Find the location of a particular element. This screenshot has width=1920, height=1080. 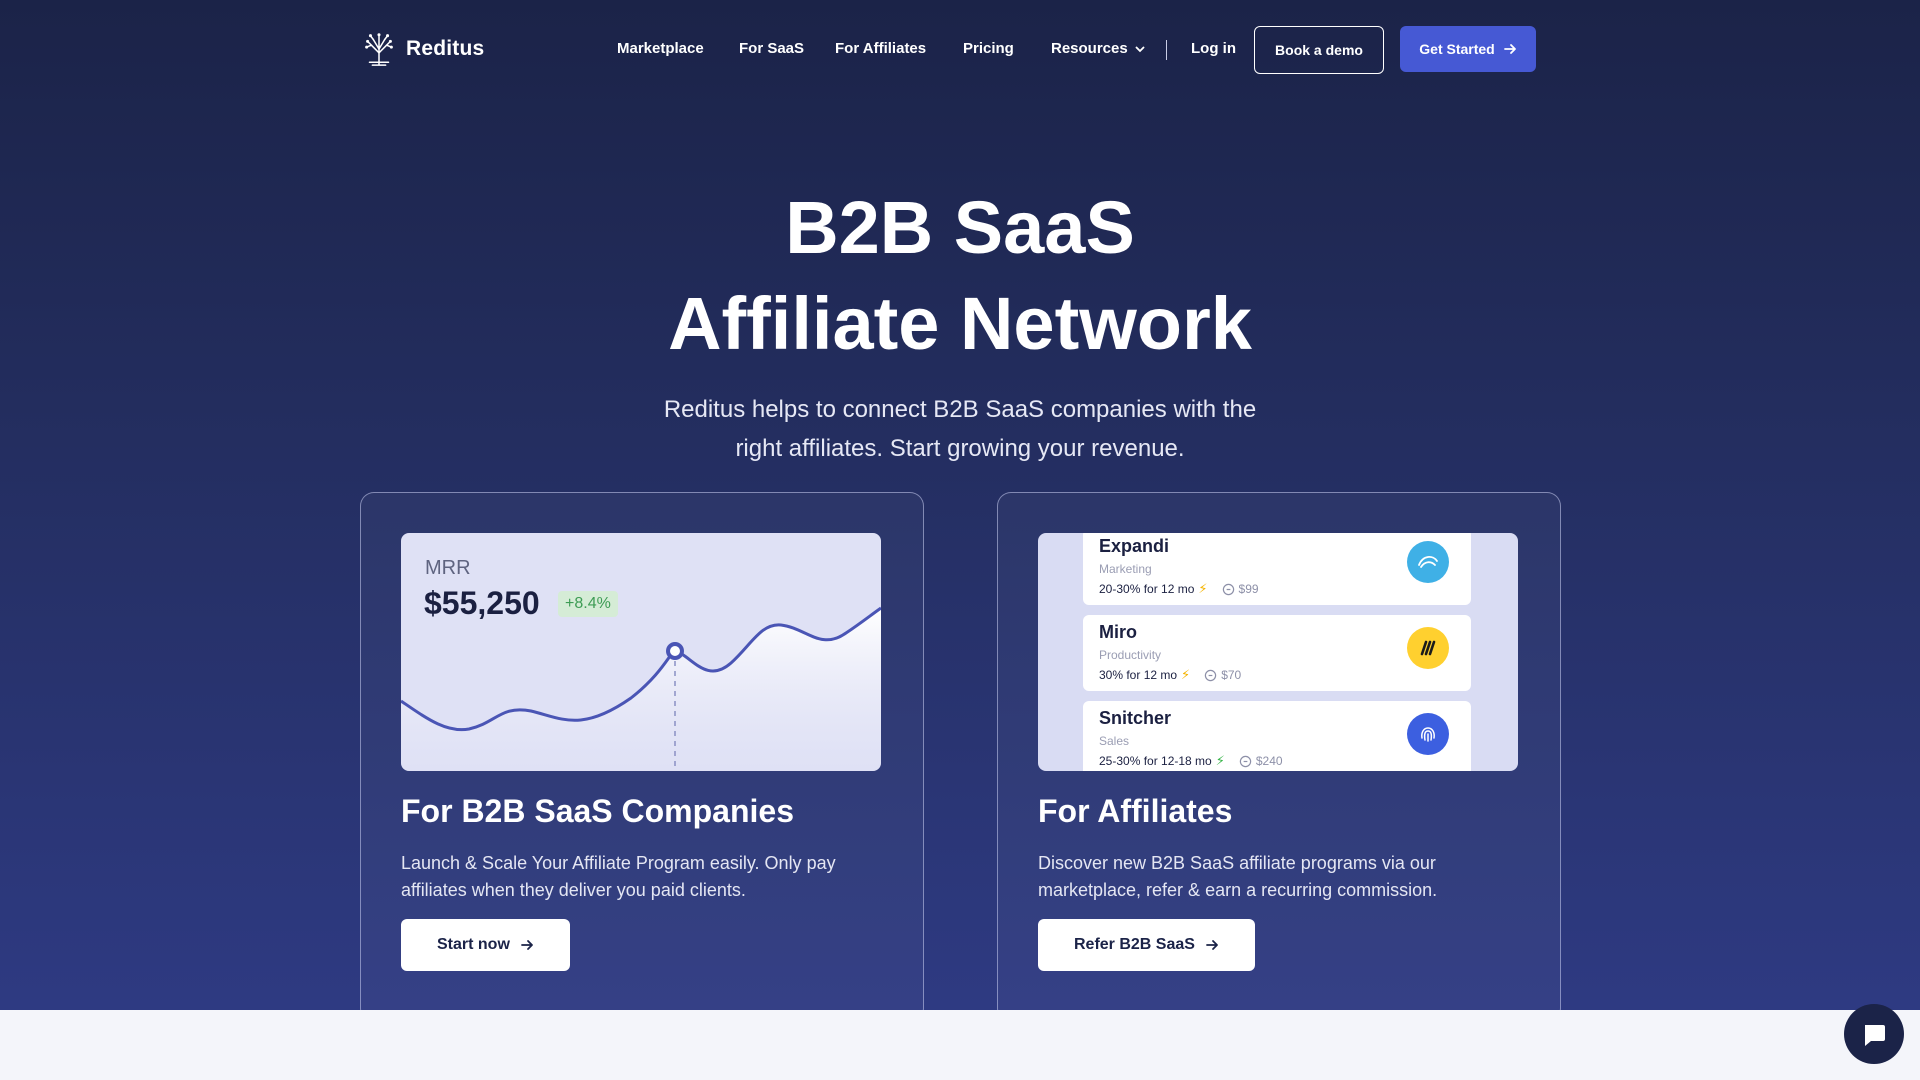

program-card-miro: Miro Productivity 30% for 12 mo ⚡ $70 is located at coordinates (1277, 653).